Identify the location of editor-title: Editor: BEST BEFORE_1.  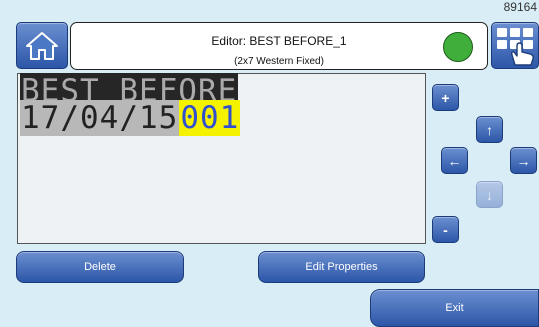
(279, 41).